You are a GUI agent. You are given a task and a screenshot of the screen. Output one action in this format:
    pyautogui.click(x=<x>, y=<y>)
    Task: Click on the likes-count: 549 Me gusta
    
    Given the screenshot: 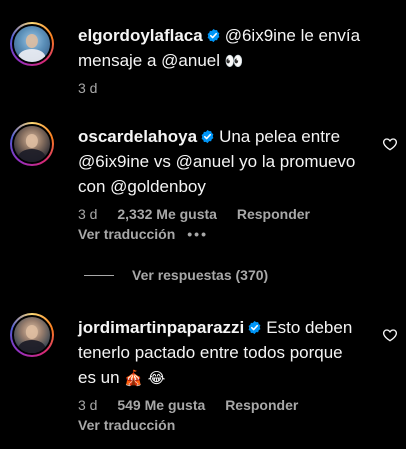 What is the action you would take?
    pyautogui.click(x=161, y=405)
    